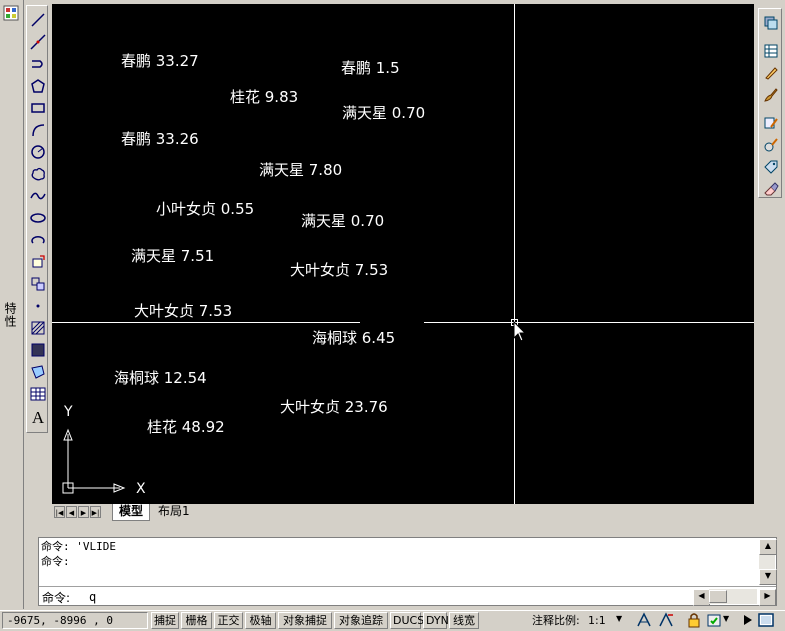  I want to click on grid-toggle: 栅格, so click(196, 620).